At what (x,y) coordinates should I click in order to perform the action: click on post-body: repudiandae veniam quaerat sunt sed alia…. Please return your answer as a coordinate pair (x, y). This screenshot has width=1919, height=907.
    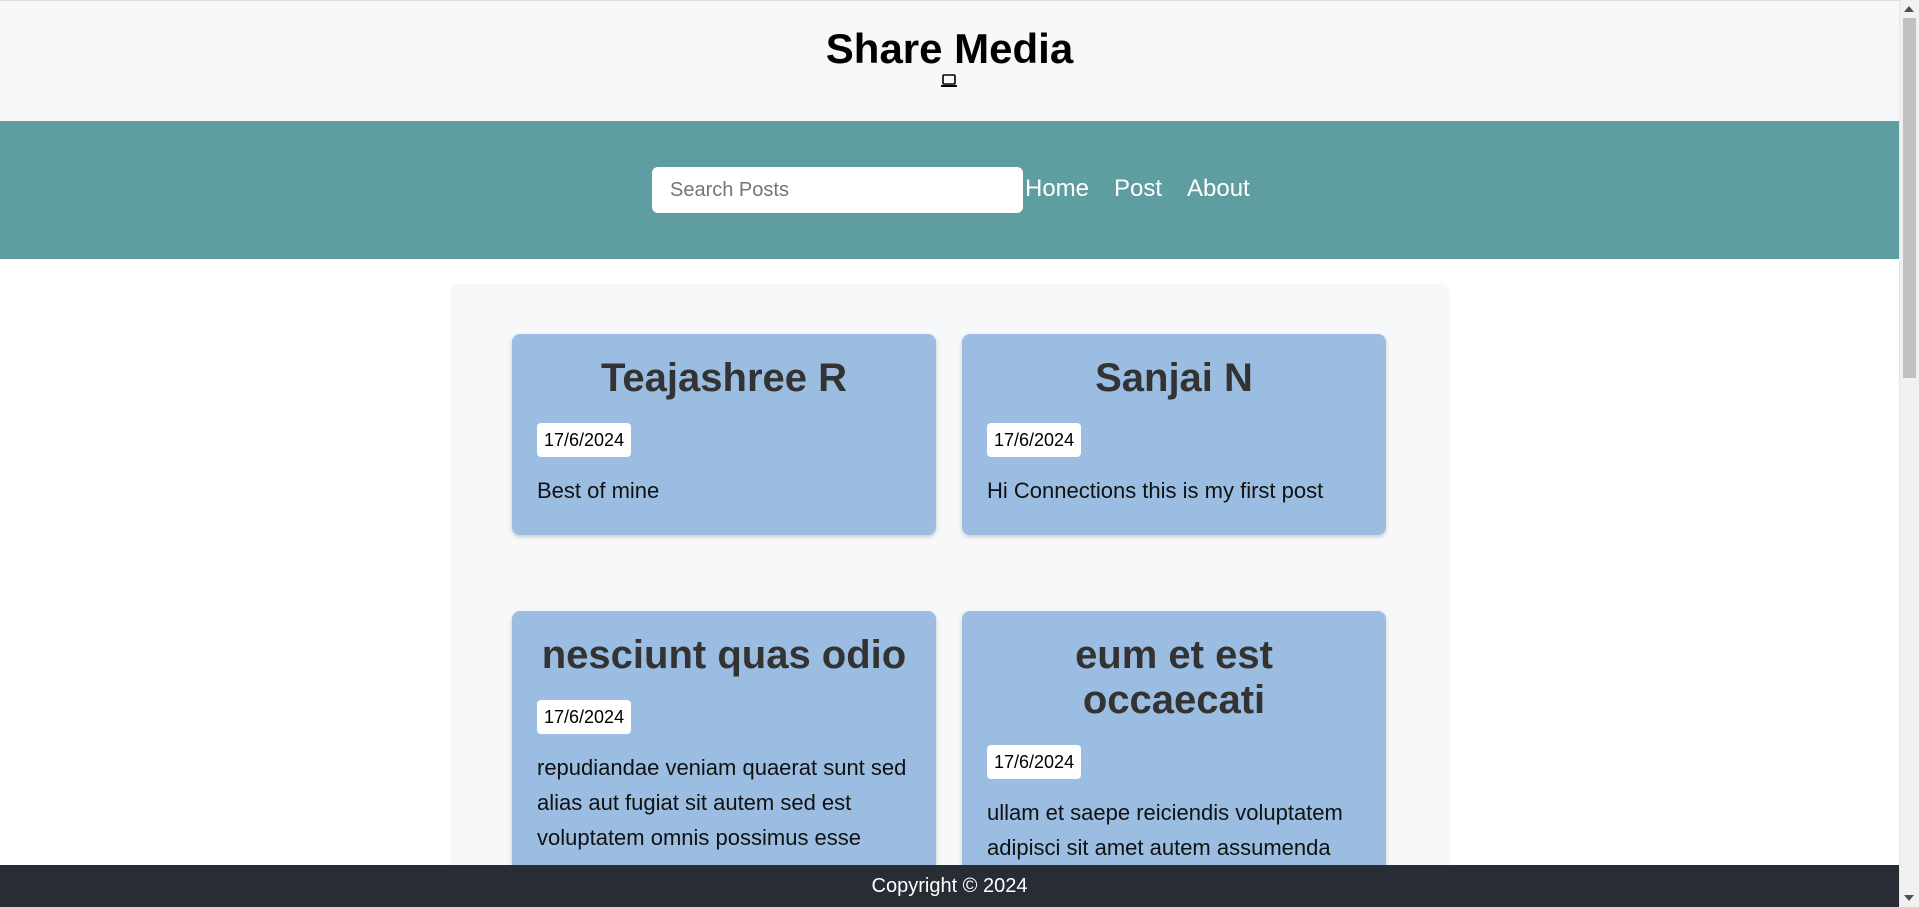
    Looking at the image, I should click on (722, 802).